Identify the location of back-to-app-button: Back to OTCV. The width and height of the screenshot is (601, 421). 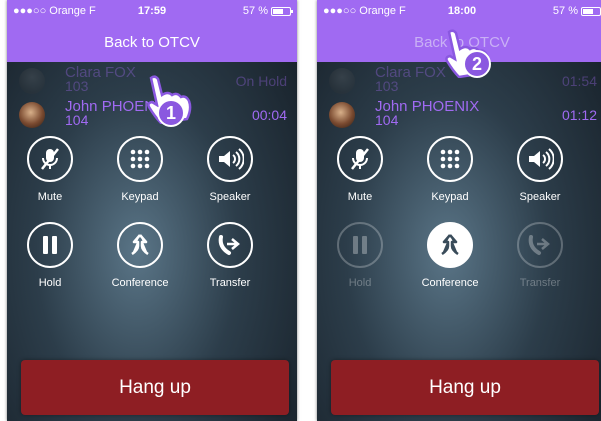
(152, 42).